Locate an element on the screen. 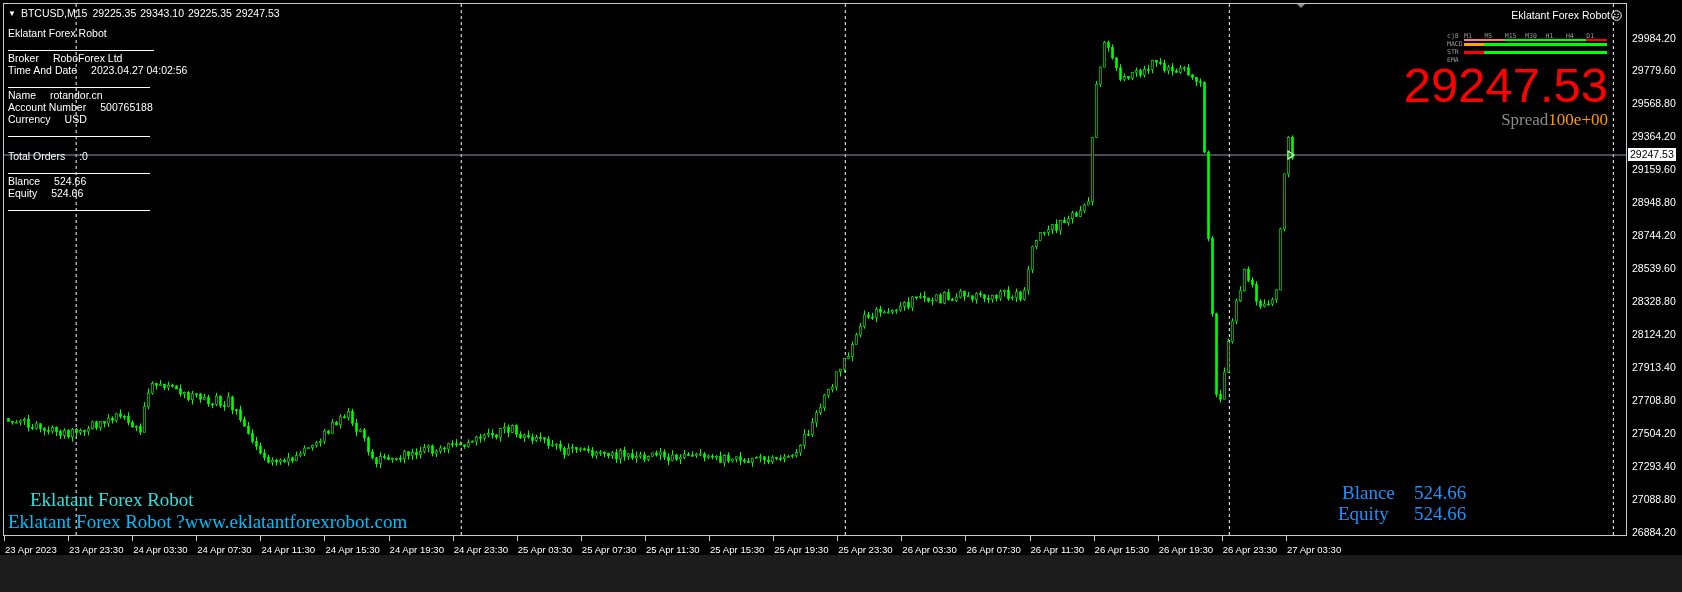  time-tick-label: 24 Apr 11:30 is located at coordinates (288, 549).